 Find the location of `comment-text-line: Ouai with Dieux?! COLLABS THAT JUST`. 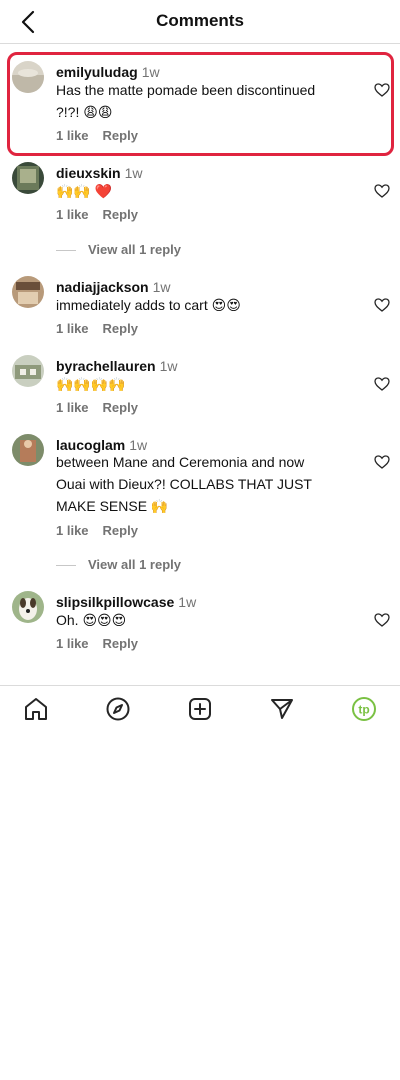

comment-text-line: Ouai with Dieux?! COLLABS THAT JUST is located at coordinates (184, 484).